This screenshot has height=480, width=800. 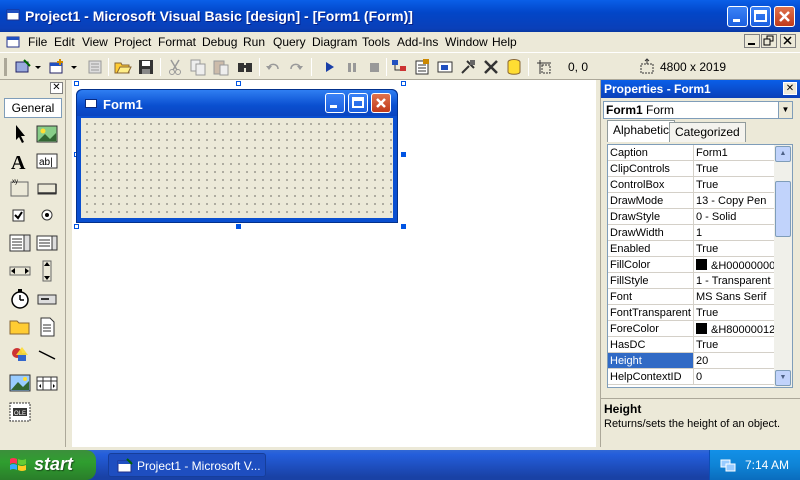 What do you see at coordinates (691, 249) in the screenshot?
I see `property-row: Enabled True` at bounding box center [691, 249].